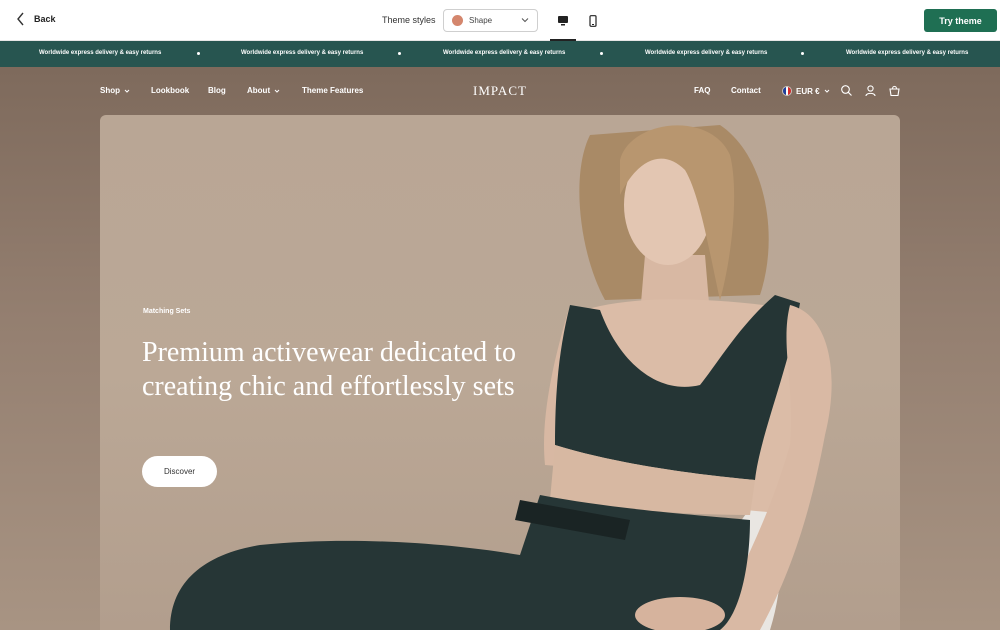 This screenshot has height=630, width=1000. I want to click on nav-contact: Contact, so click(746, 90).